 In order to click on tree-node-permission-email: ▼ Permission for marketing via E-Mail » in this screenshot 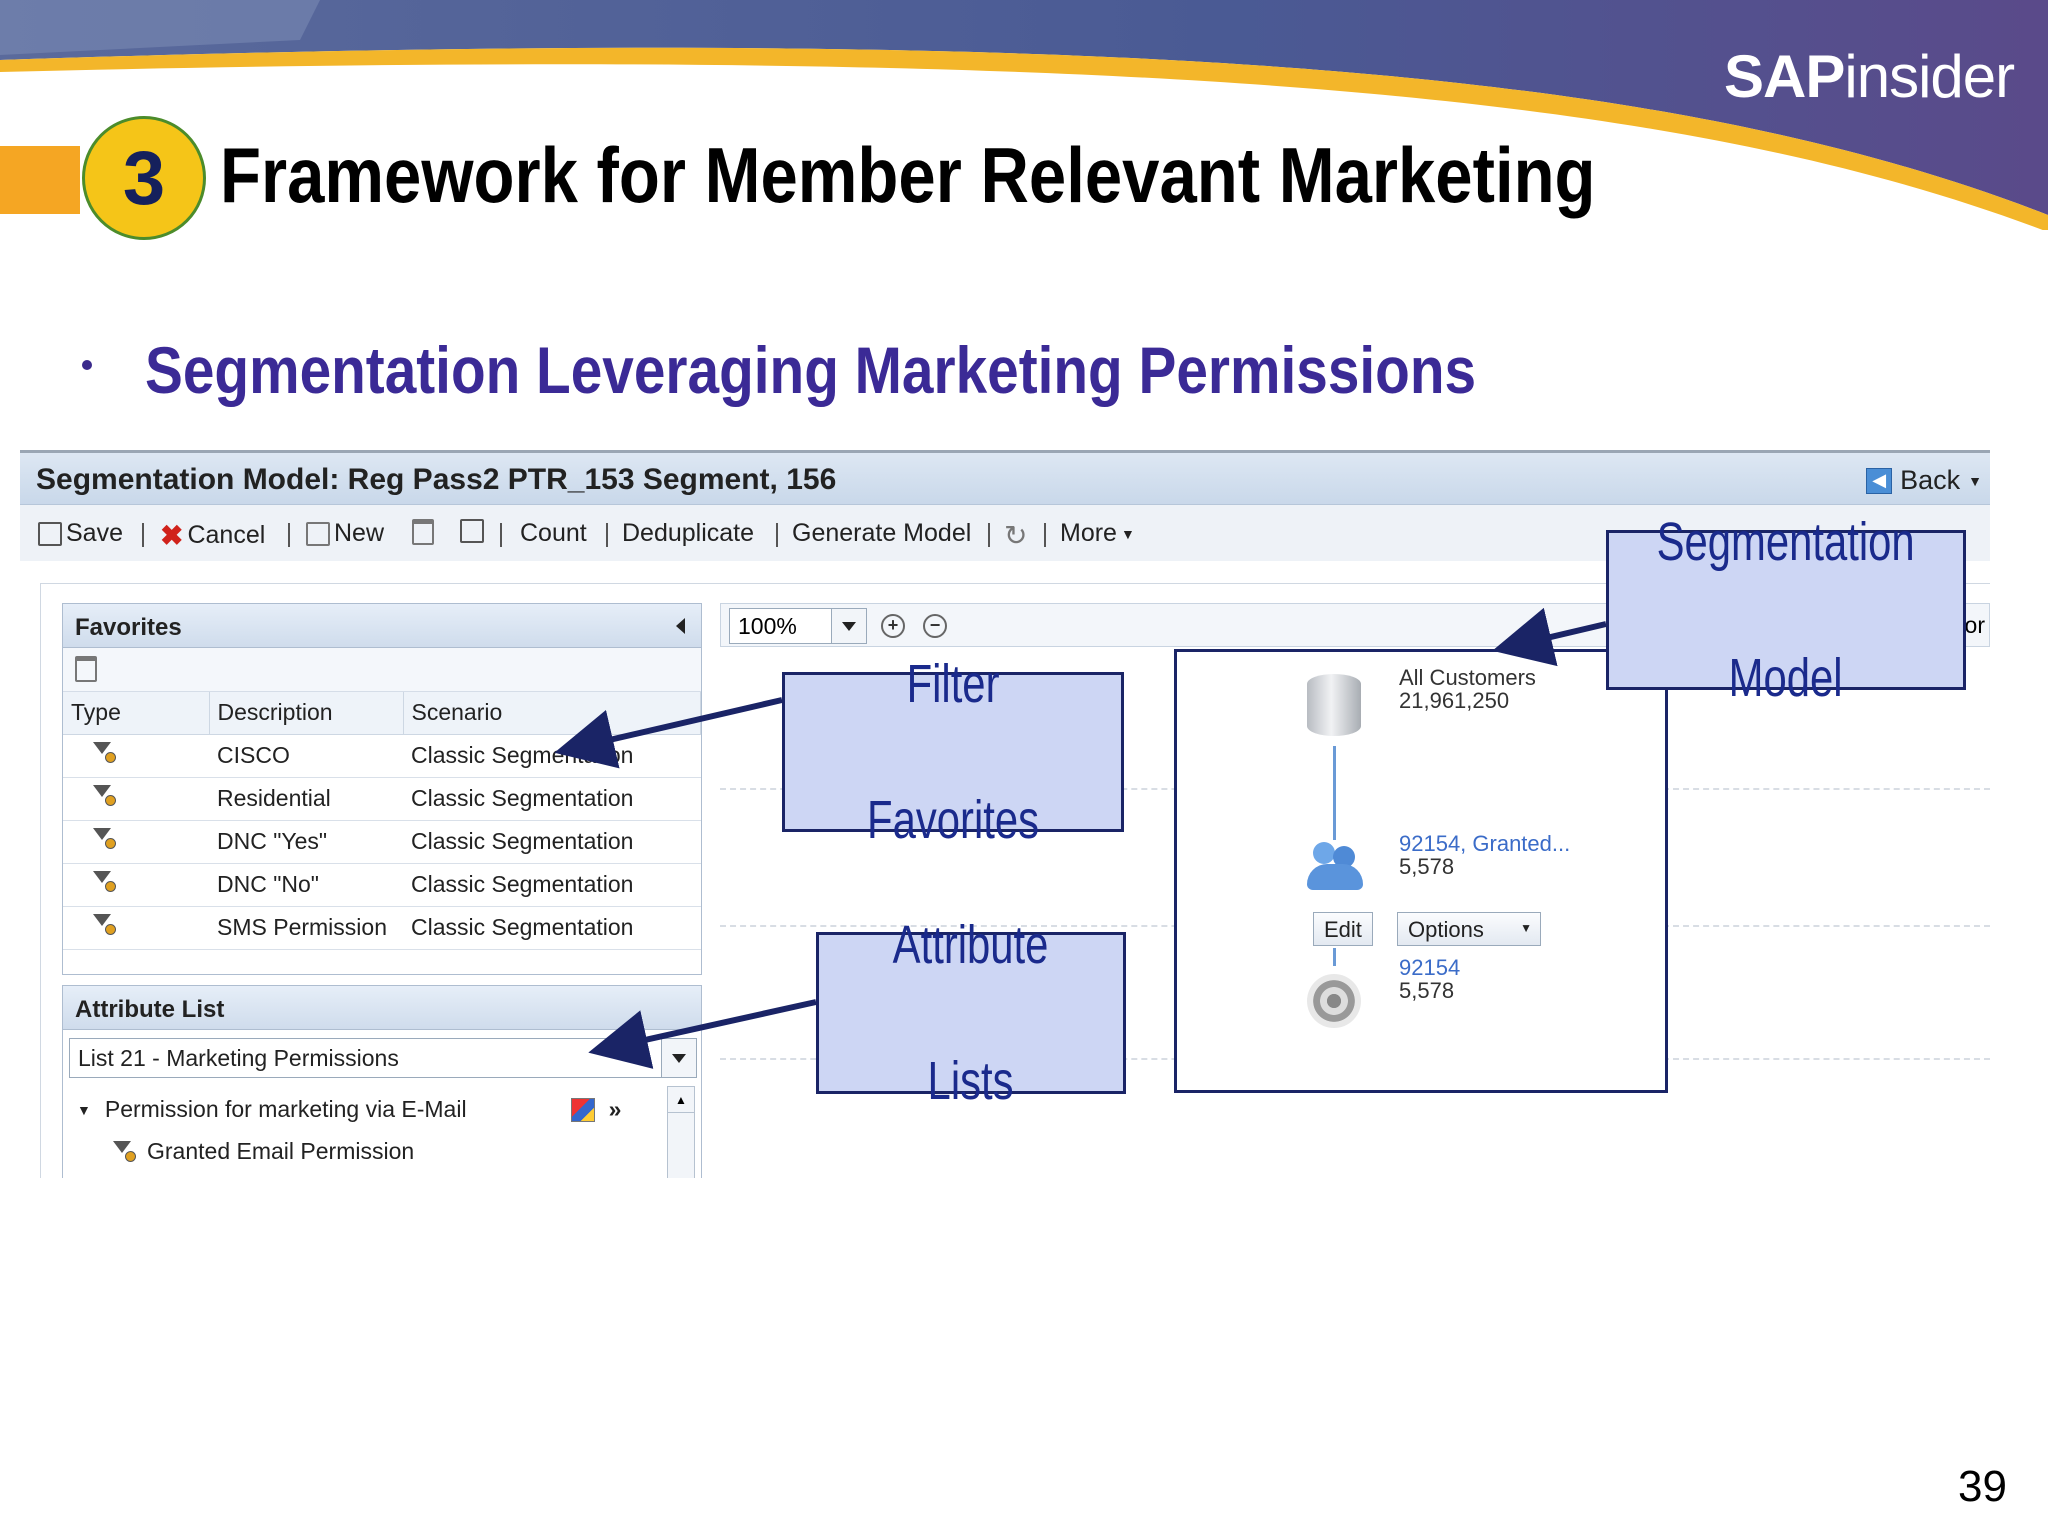, I will do `click(349, 1109)`.